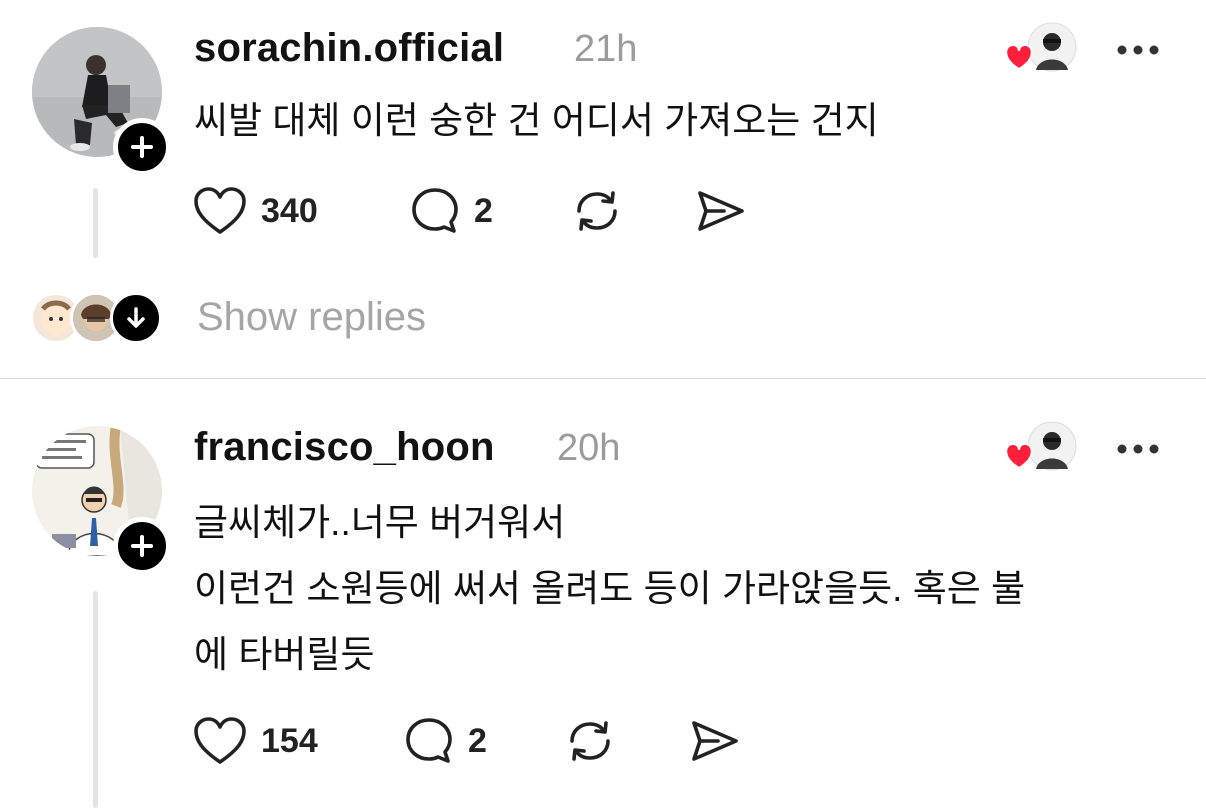  I want to click on arrow-down-icon, so click(136, 317).